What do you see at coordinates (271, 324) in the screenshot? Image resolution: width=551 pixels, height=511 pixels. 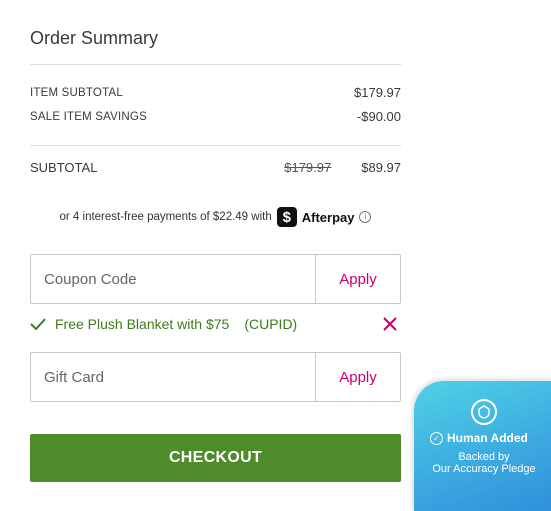 I see `applied-promo-code: (CUPID)` at bounding box center [271, 324].